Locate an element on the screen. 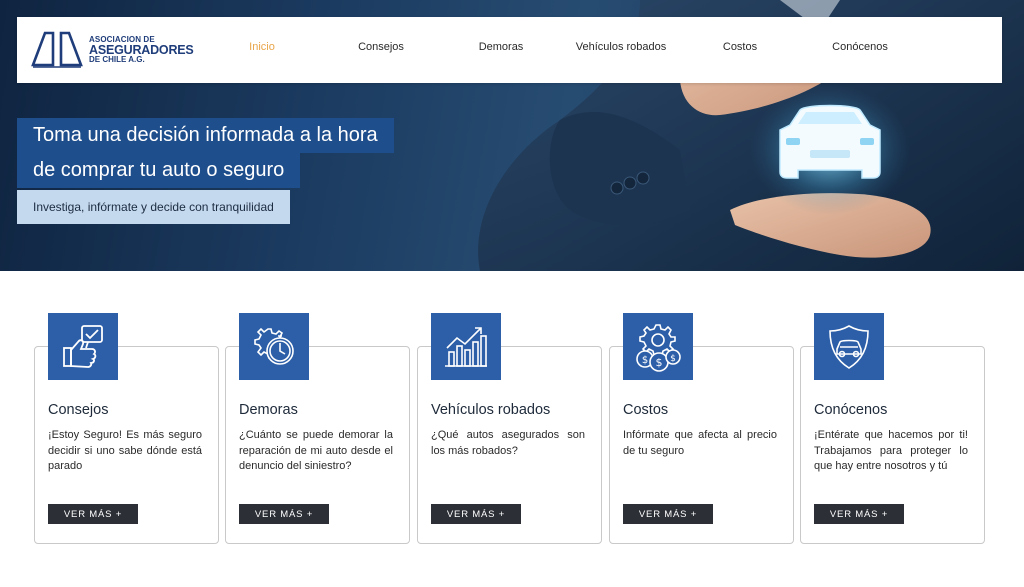 The width and height of the screenshot is (1024, 587). aach-logo-mark-icon is located at coordinates (57, 49).